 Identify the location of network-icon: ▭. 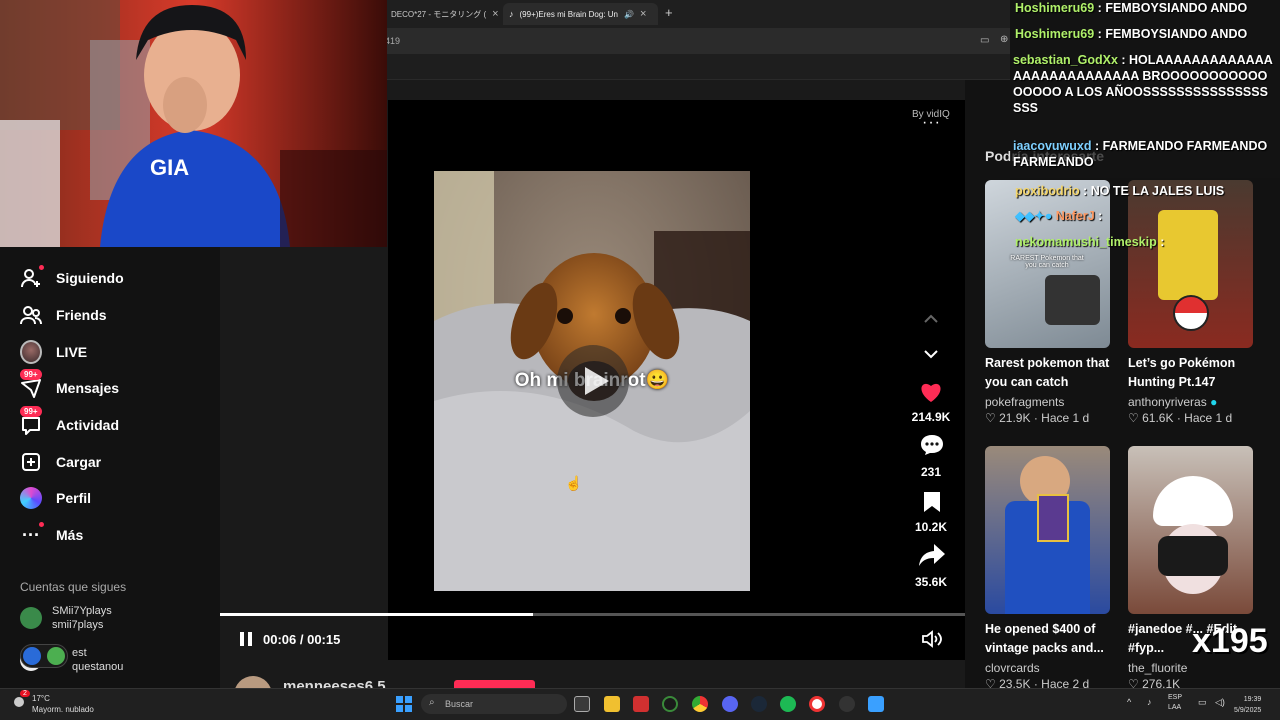
(1202, 702).